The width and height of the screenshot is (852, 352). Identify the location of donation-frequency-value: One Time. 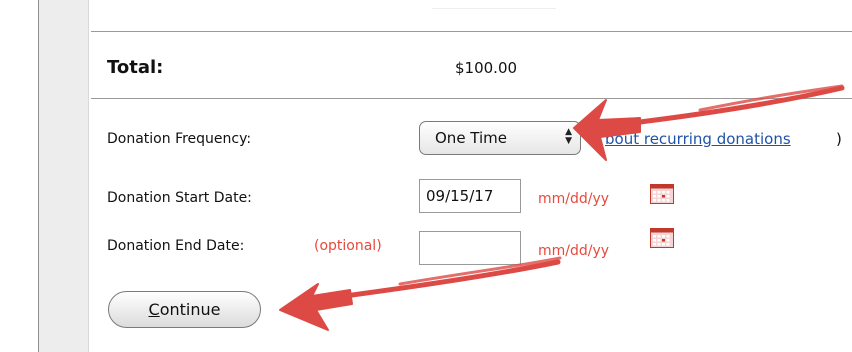
(471, 138).